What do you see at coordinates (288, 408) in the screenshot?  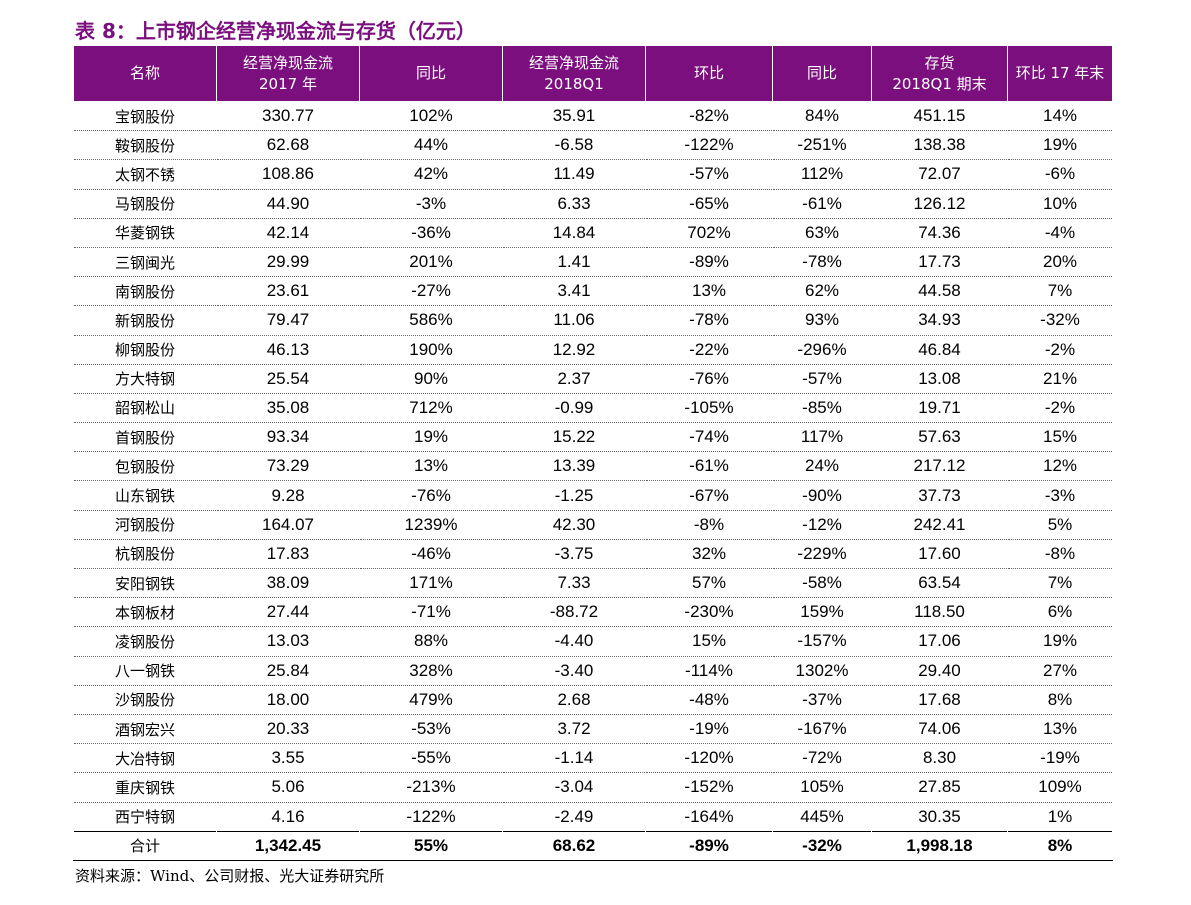 I see `cell-cashflow-2017: 35.08` at bounding box center [288, 408].